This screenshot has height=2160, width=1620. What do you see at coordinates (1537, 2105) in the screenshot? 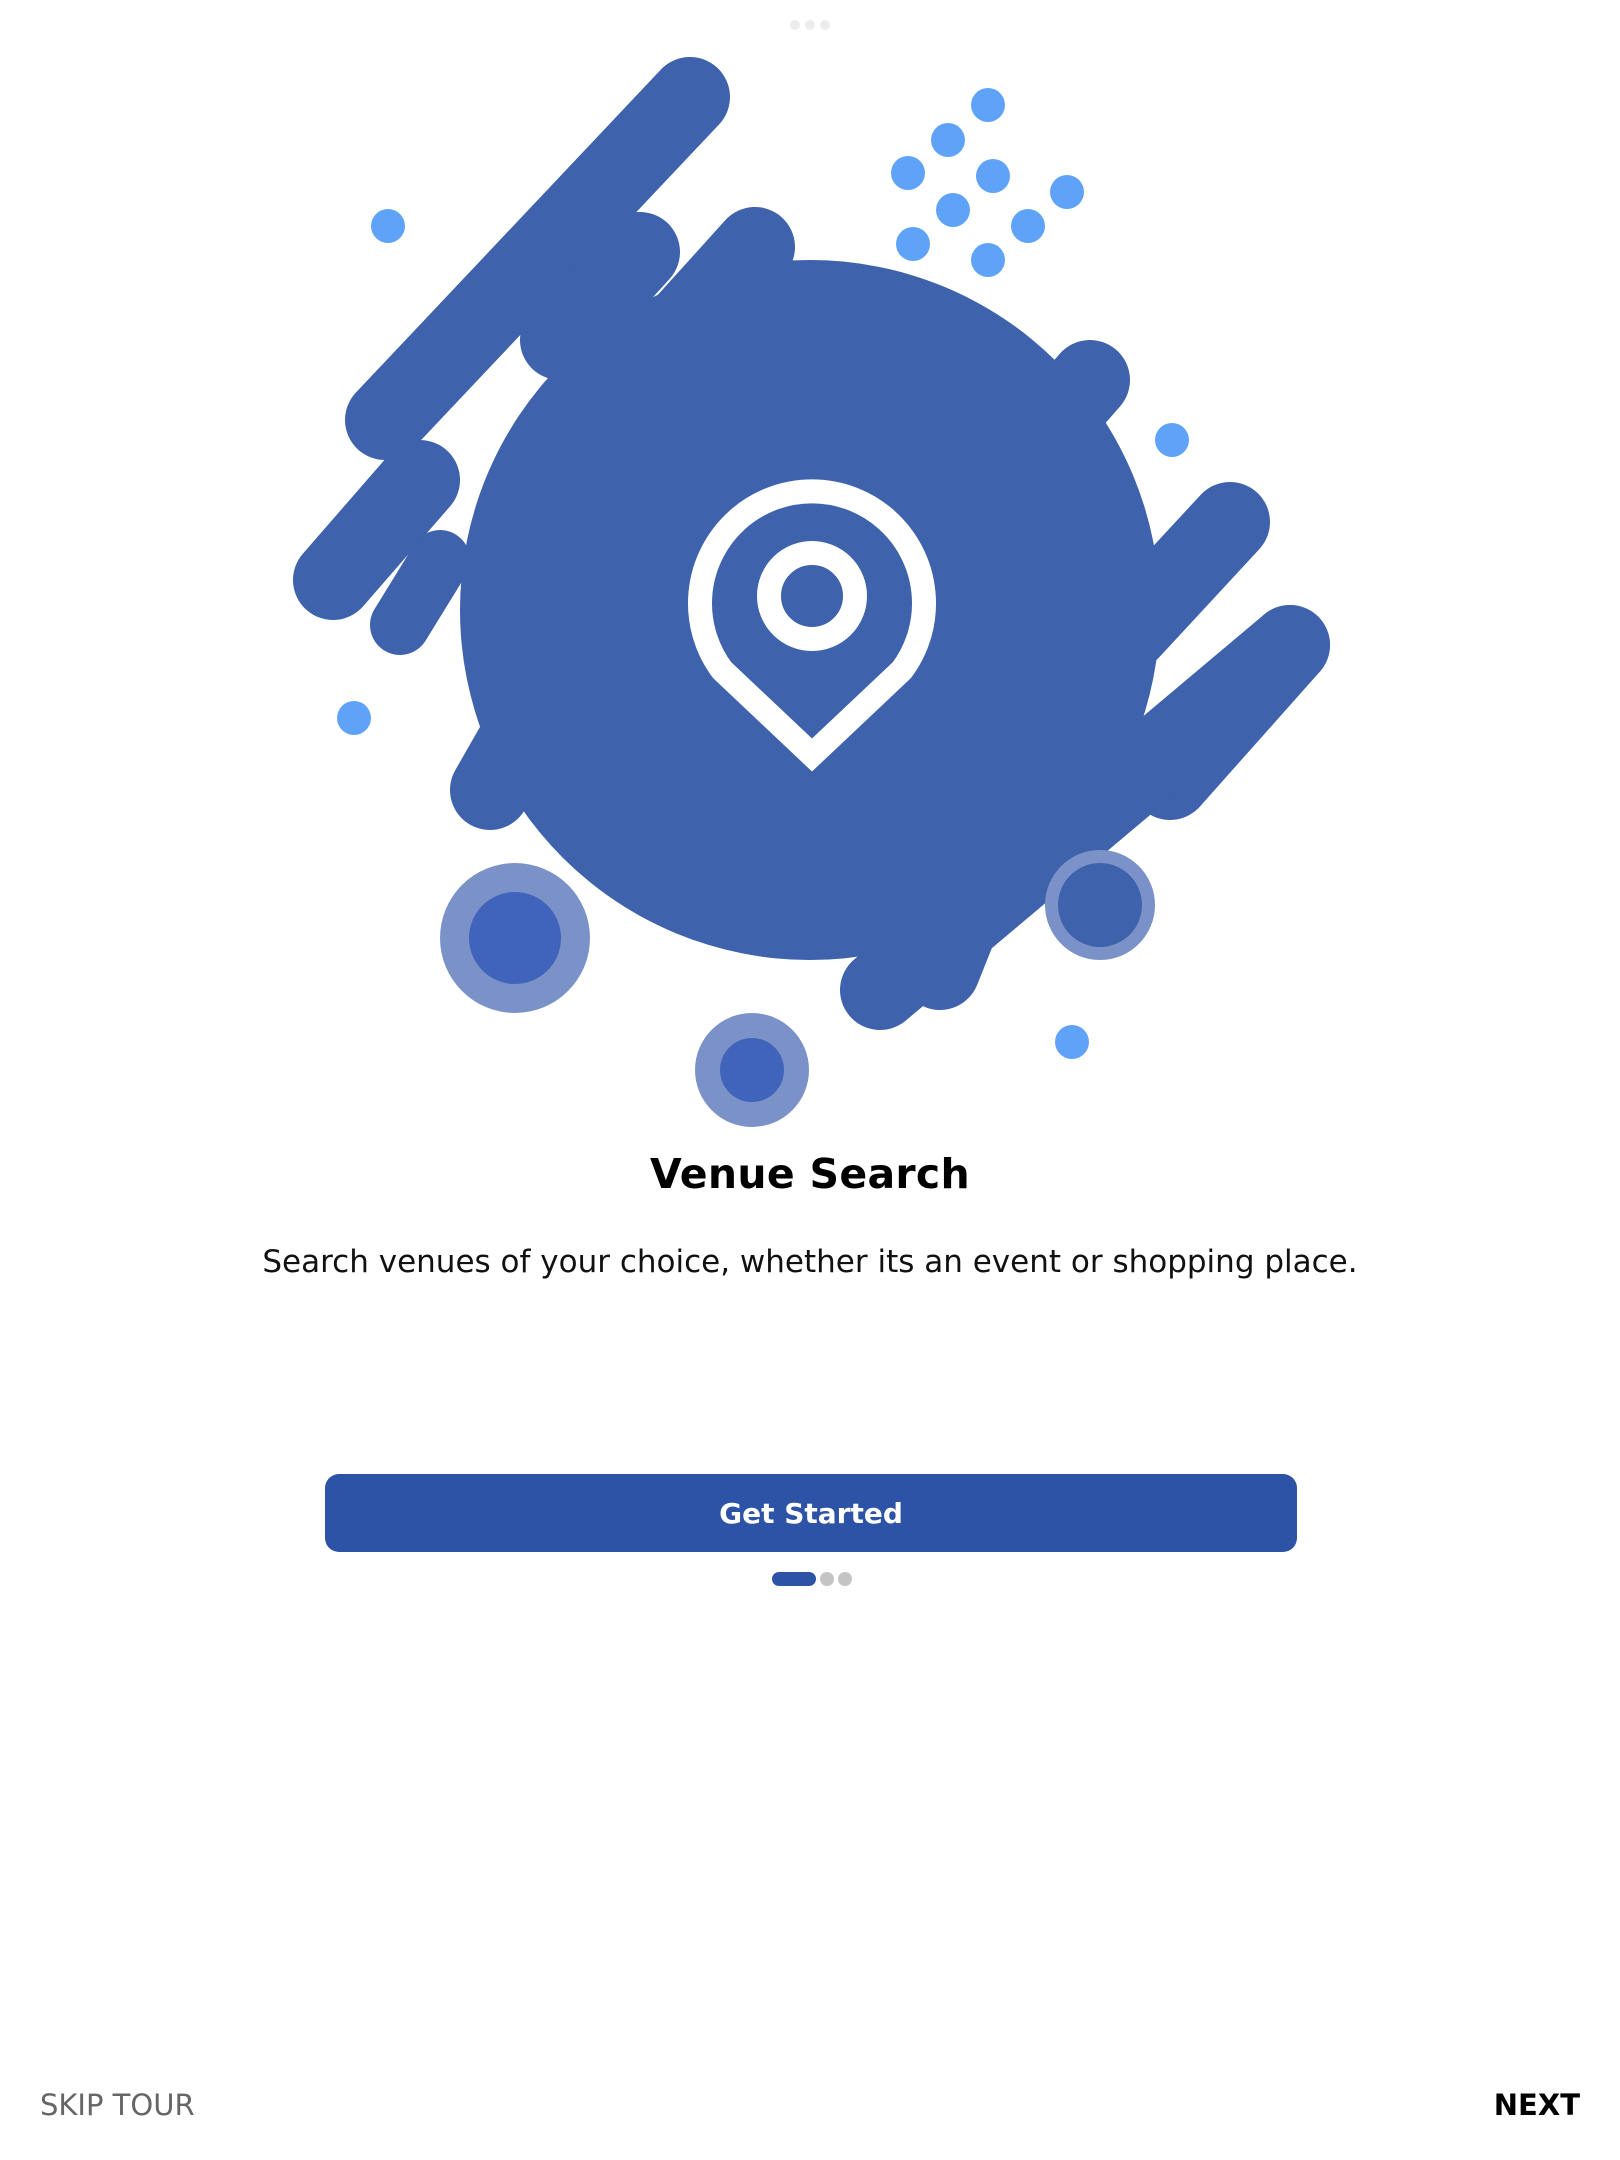
I see `next-button: NEXT` at bounding box center [1537, 2105].